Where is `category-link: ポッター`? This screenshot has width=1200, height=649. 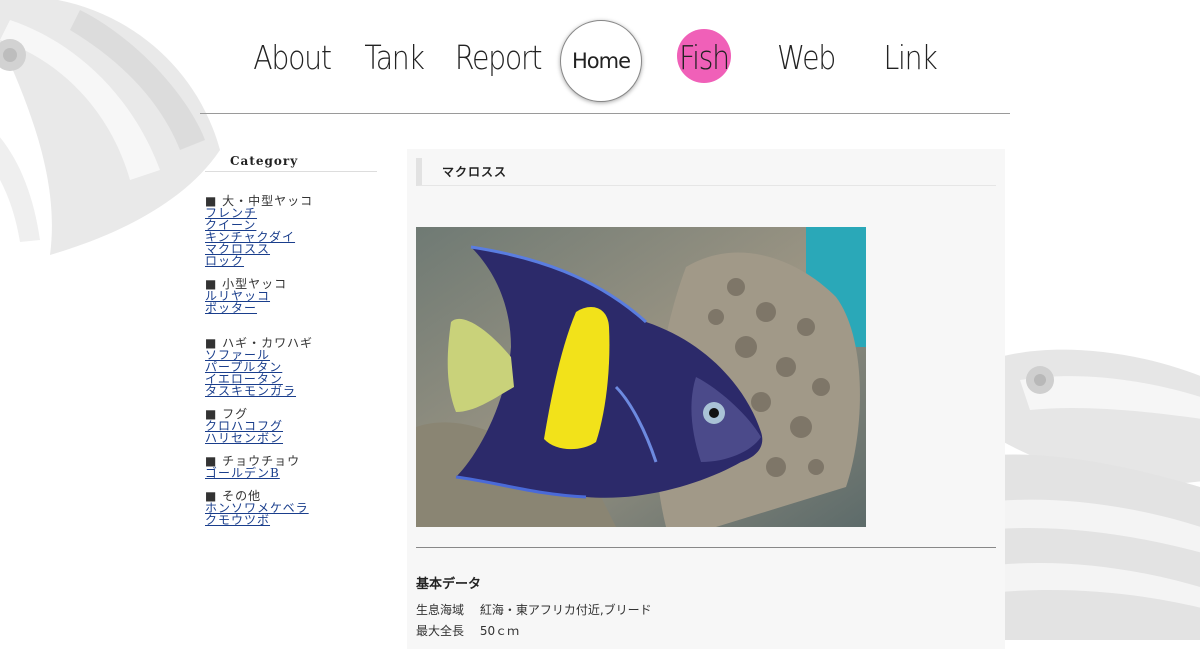 category-link: ポッター is located at coordinates (291, 308).